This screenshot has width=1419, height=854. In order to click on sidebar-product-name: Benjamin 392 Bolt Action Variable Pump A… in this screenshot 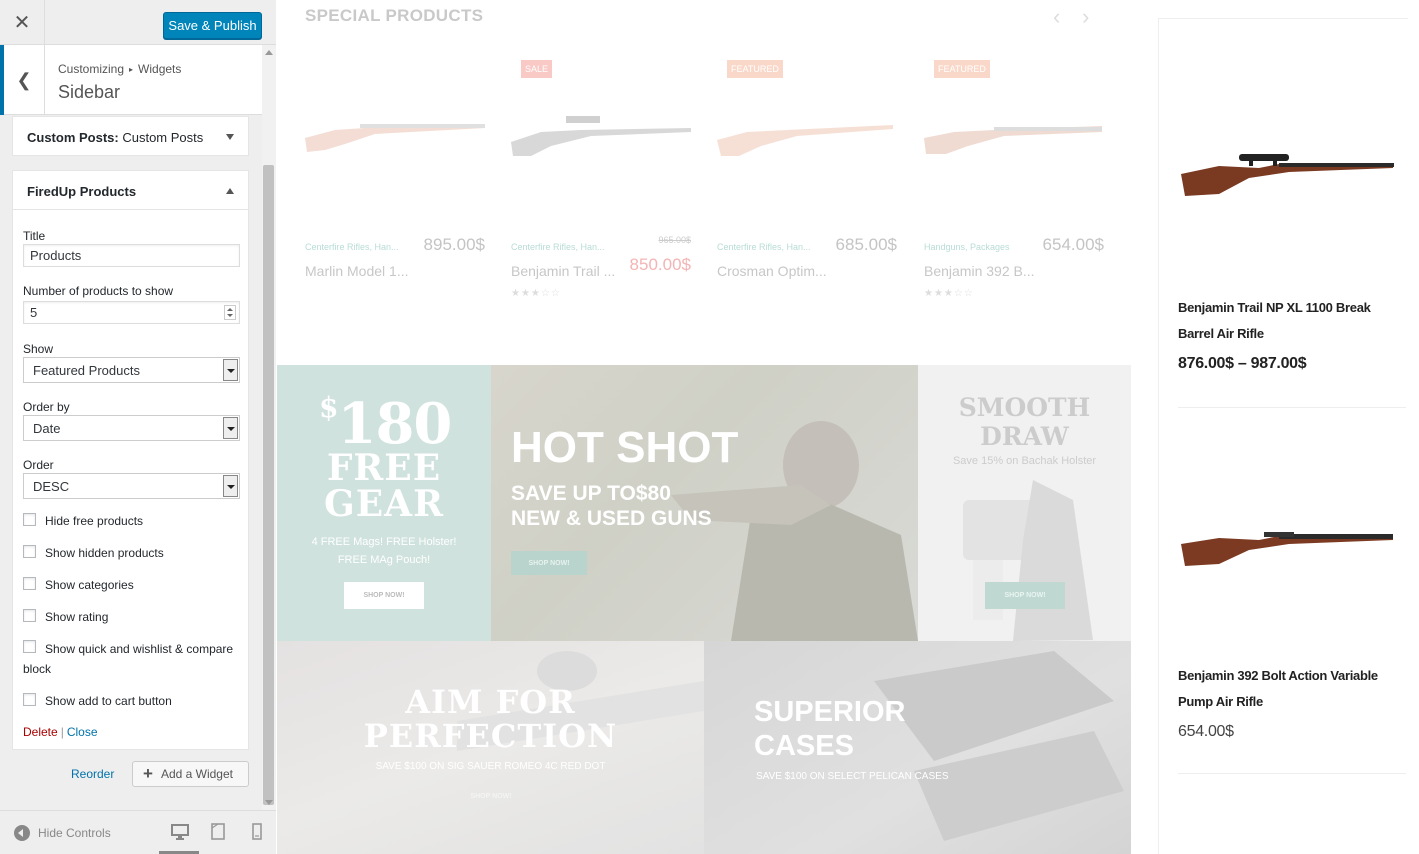, I will do `click(1290, 689)`.